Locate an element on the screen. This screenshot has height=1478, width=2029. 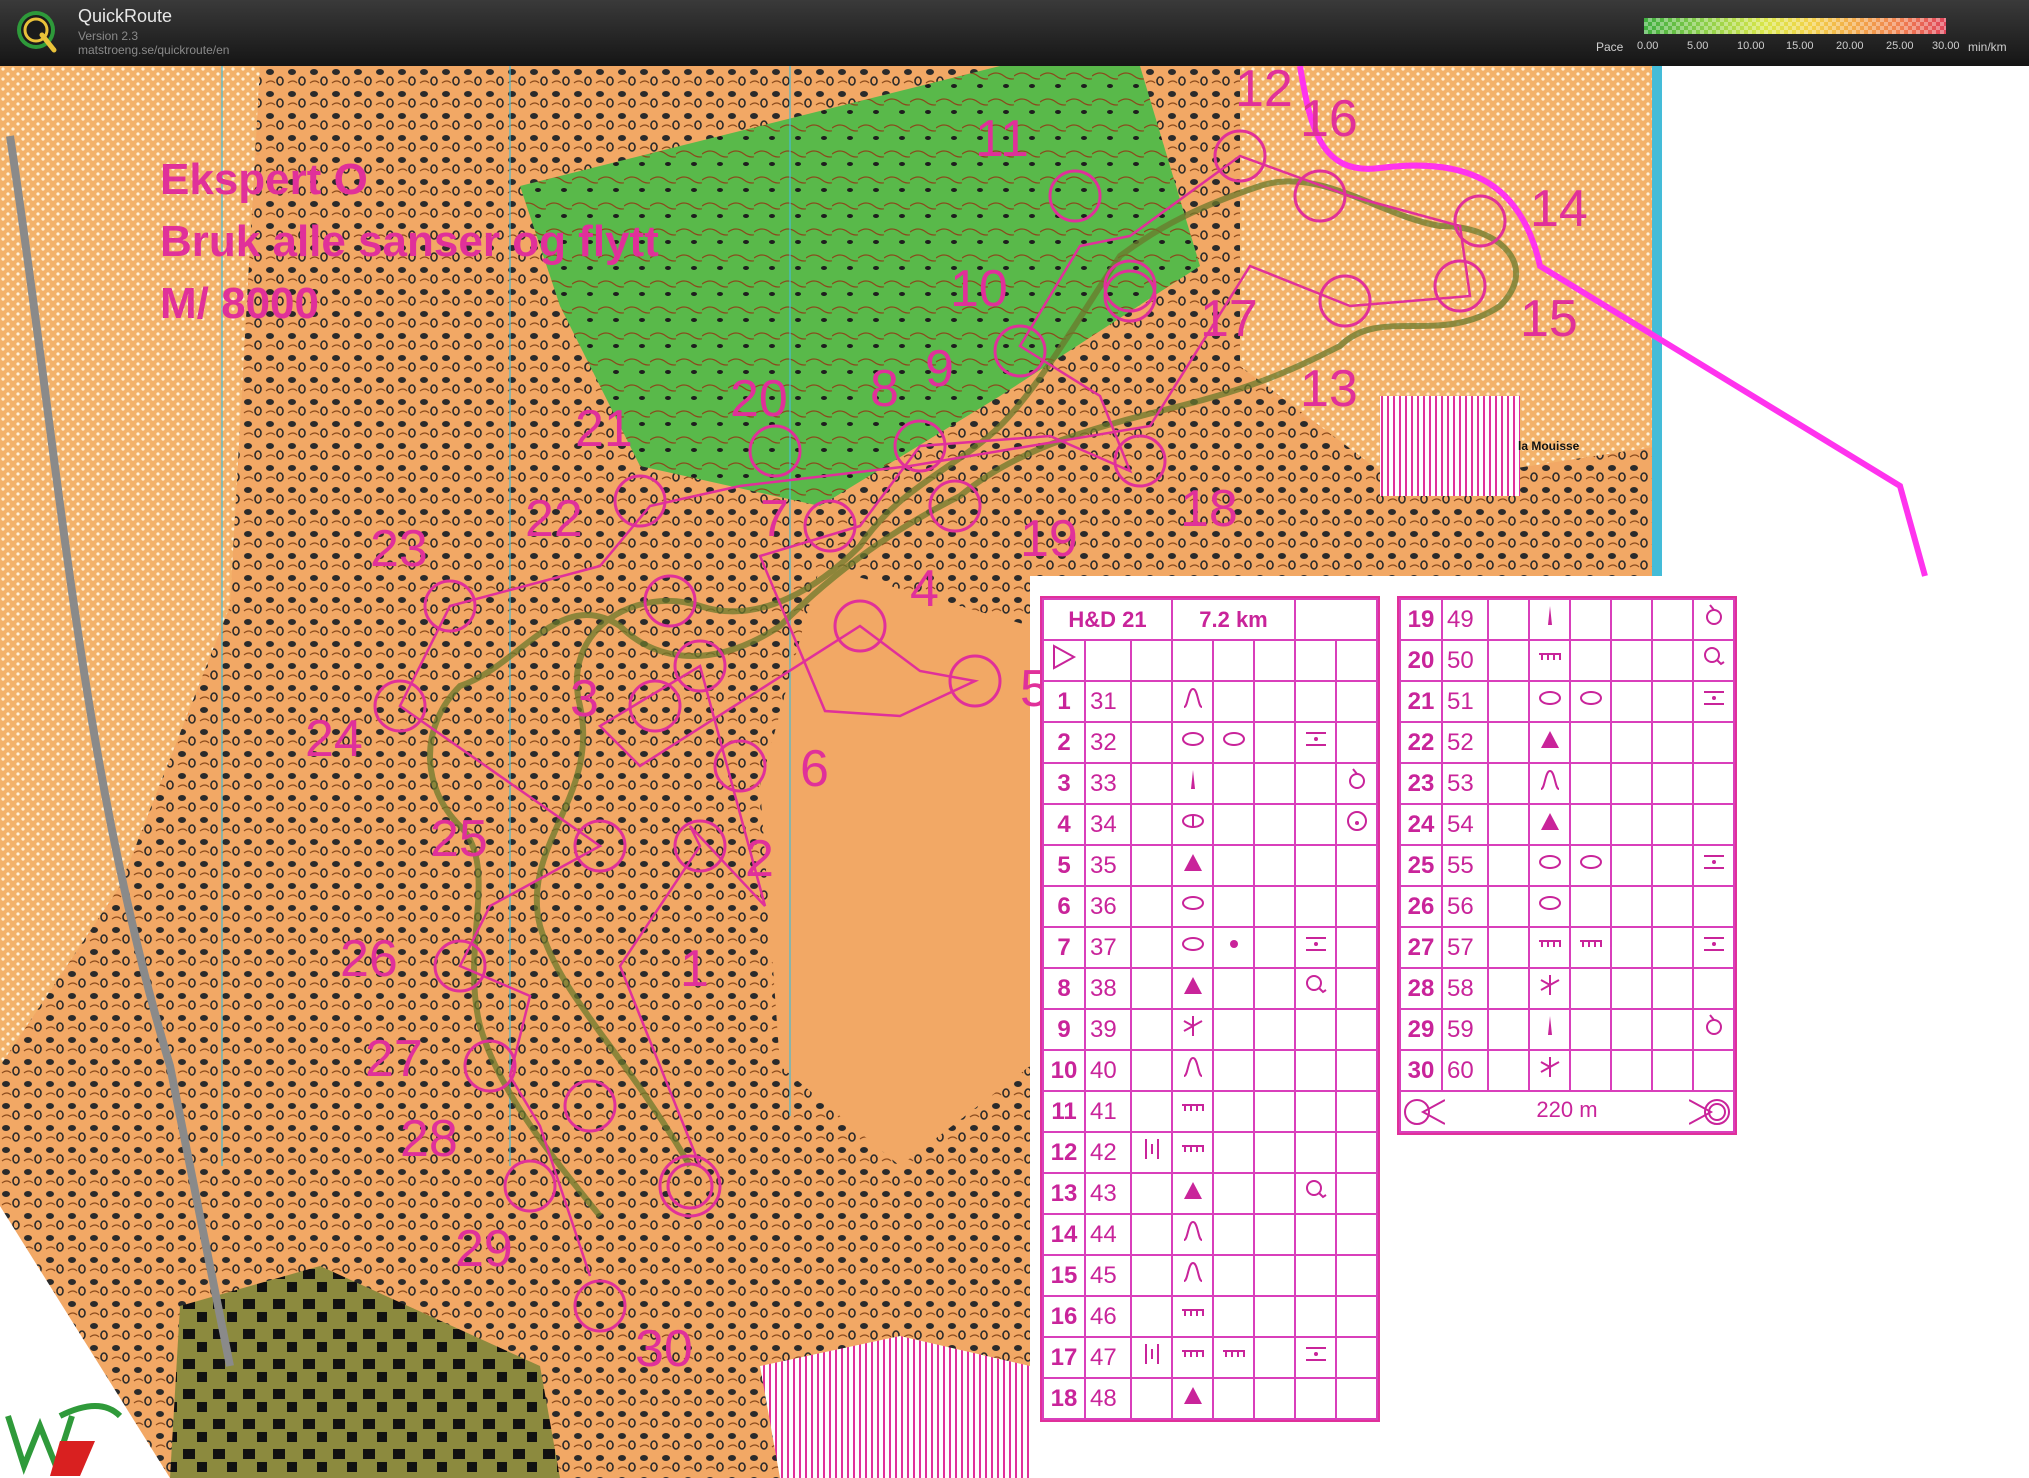
control-row: 26 56 is located at coordinates (1567, 906).